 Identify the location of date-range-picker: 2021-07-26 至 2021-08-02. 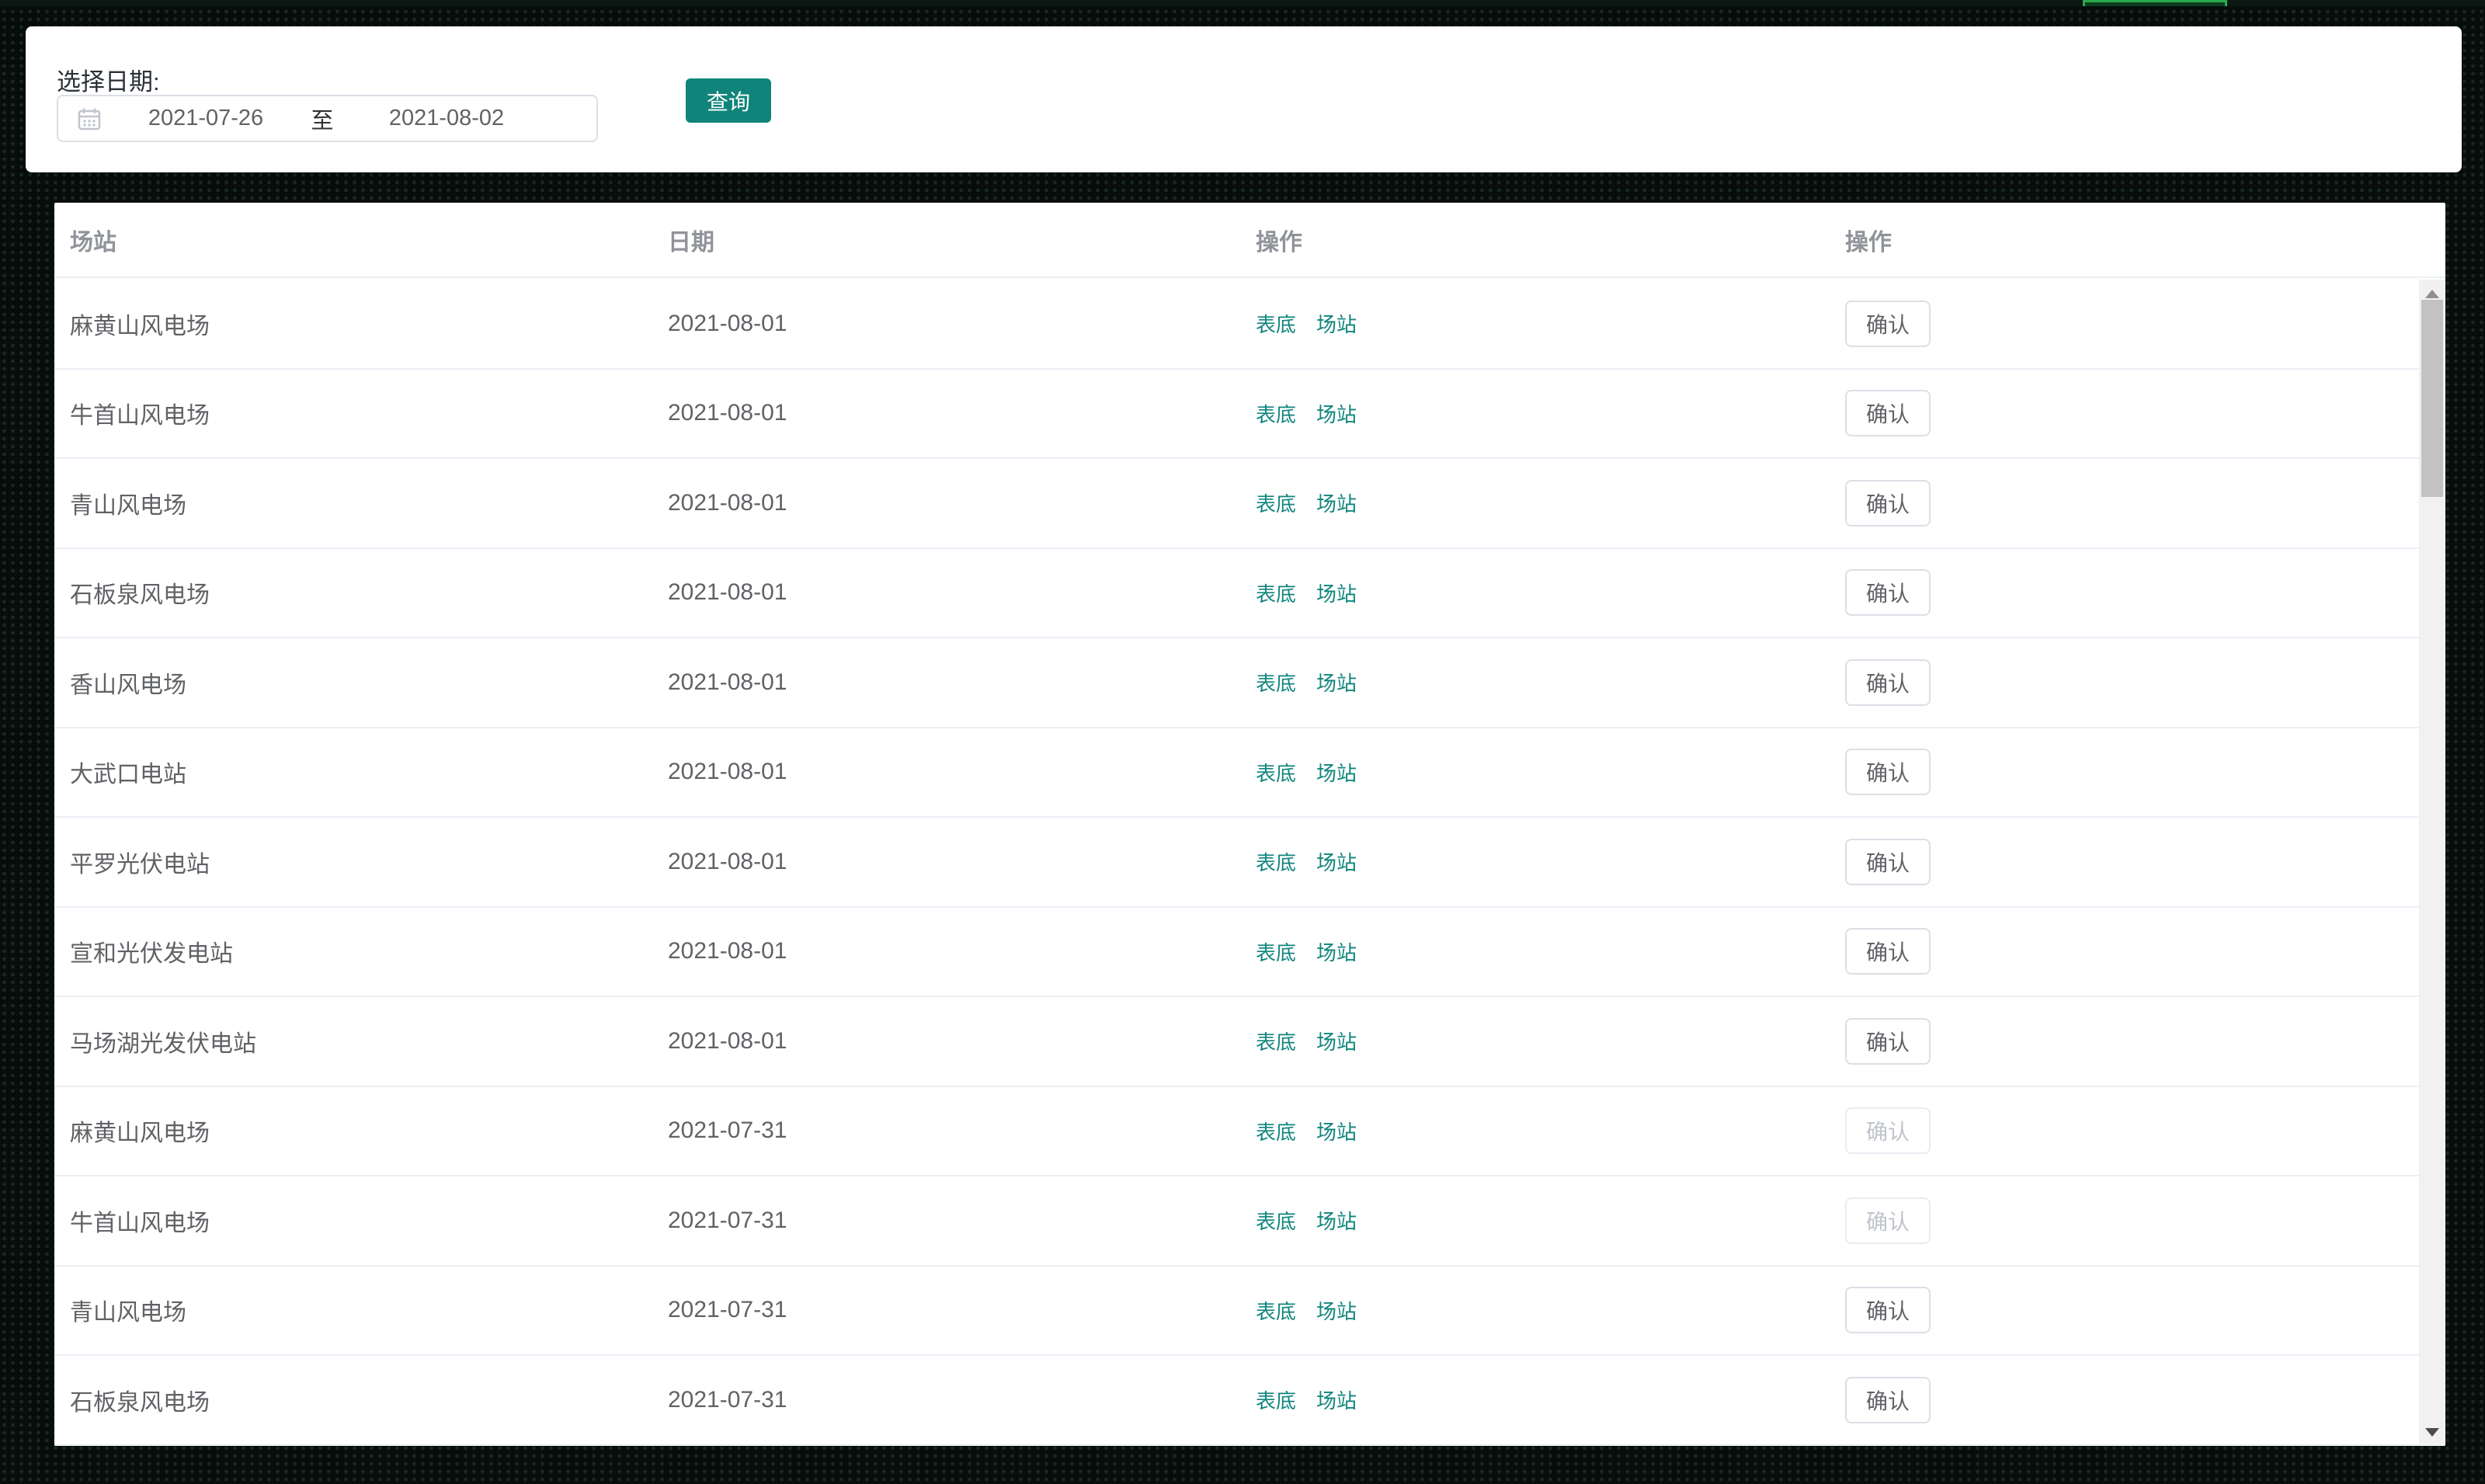
(328, 118).